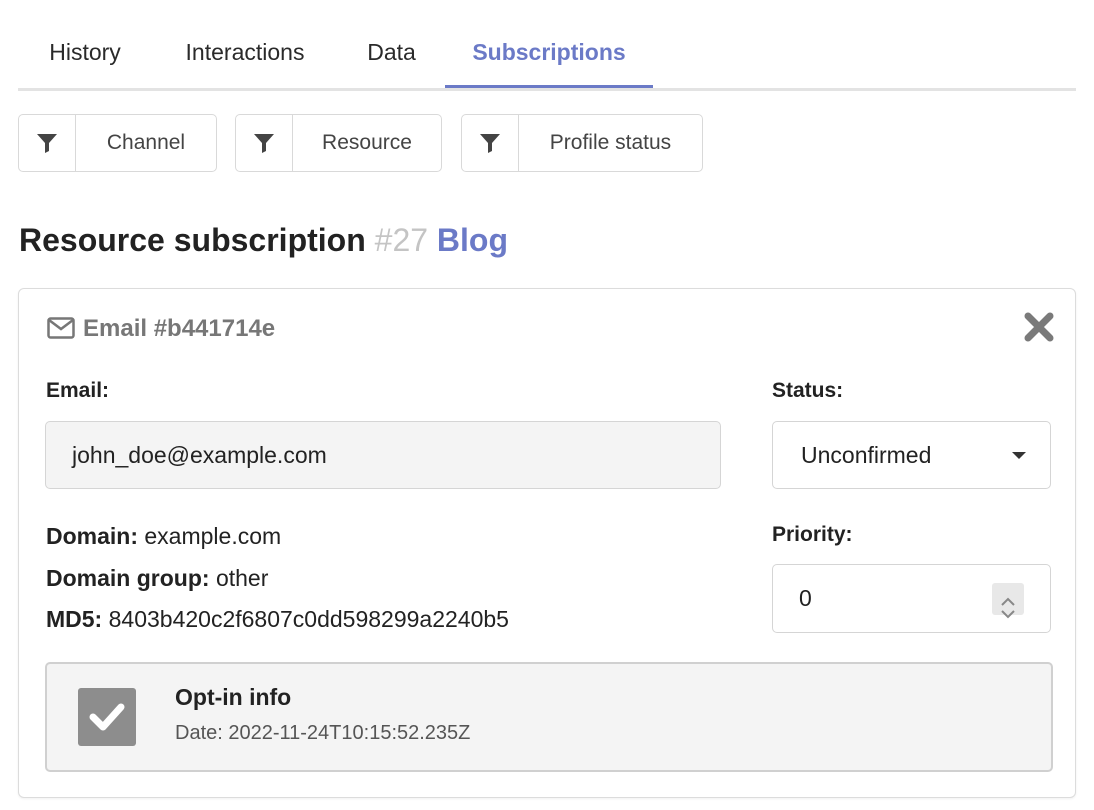 The height and width of the screenshot is (810, 1094). I want to click on status-select-value: Unconfirmed, so click(866, 455).